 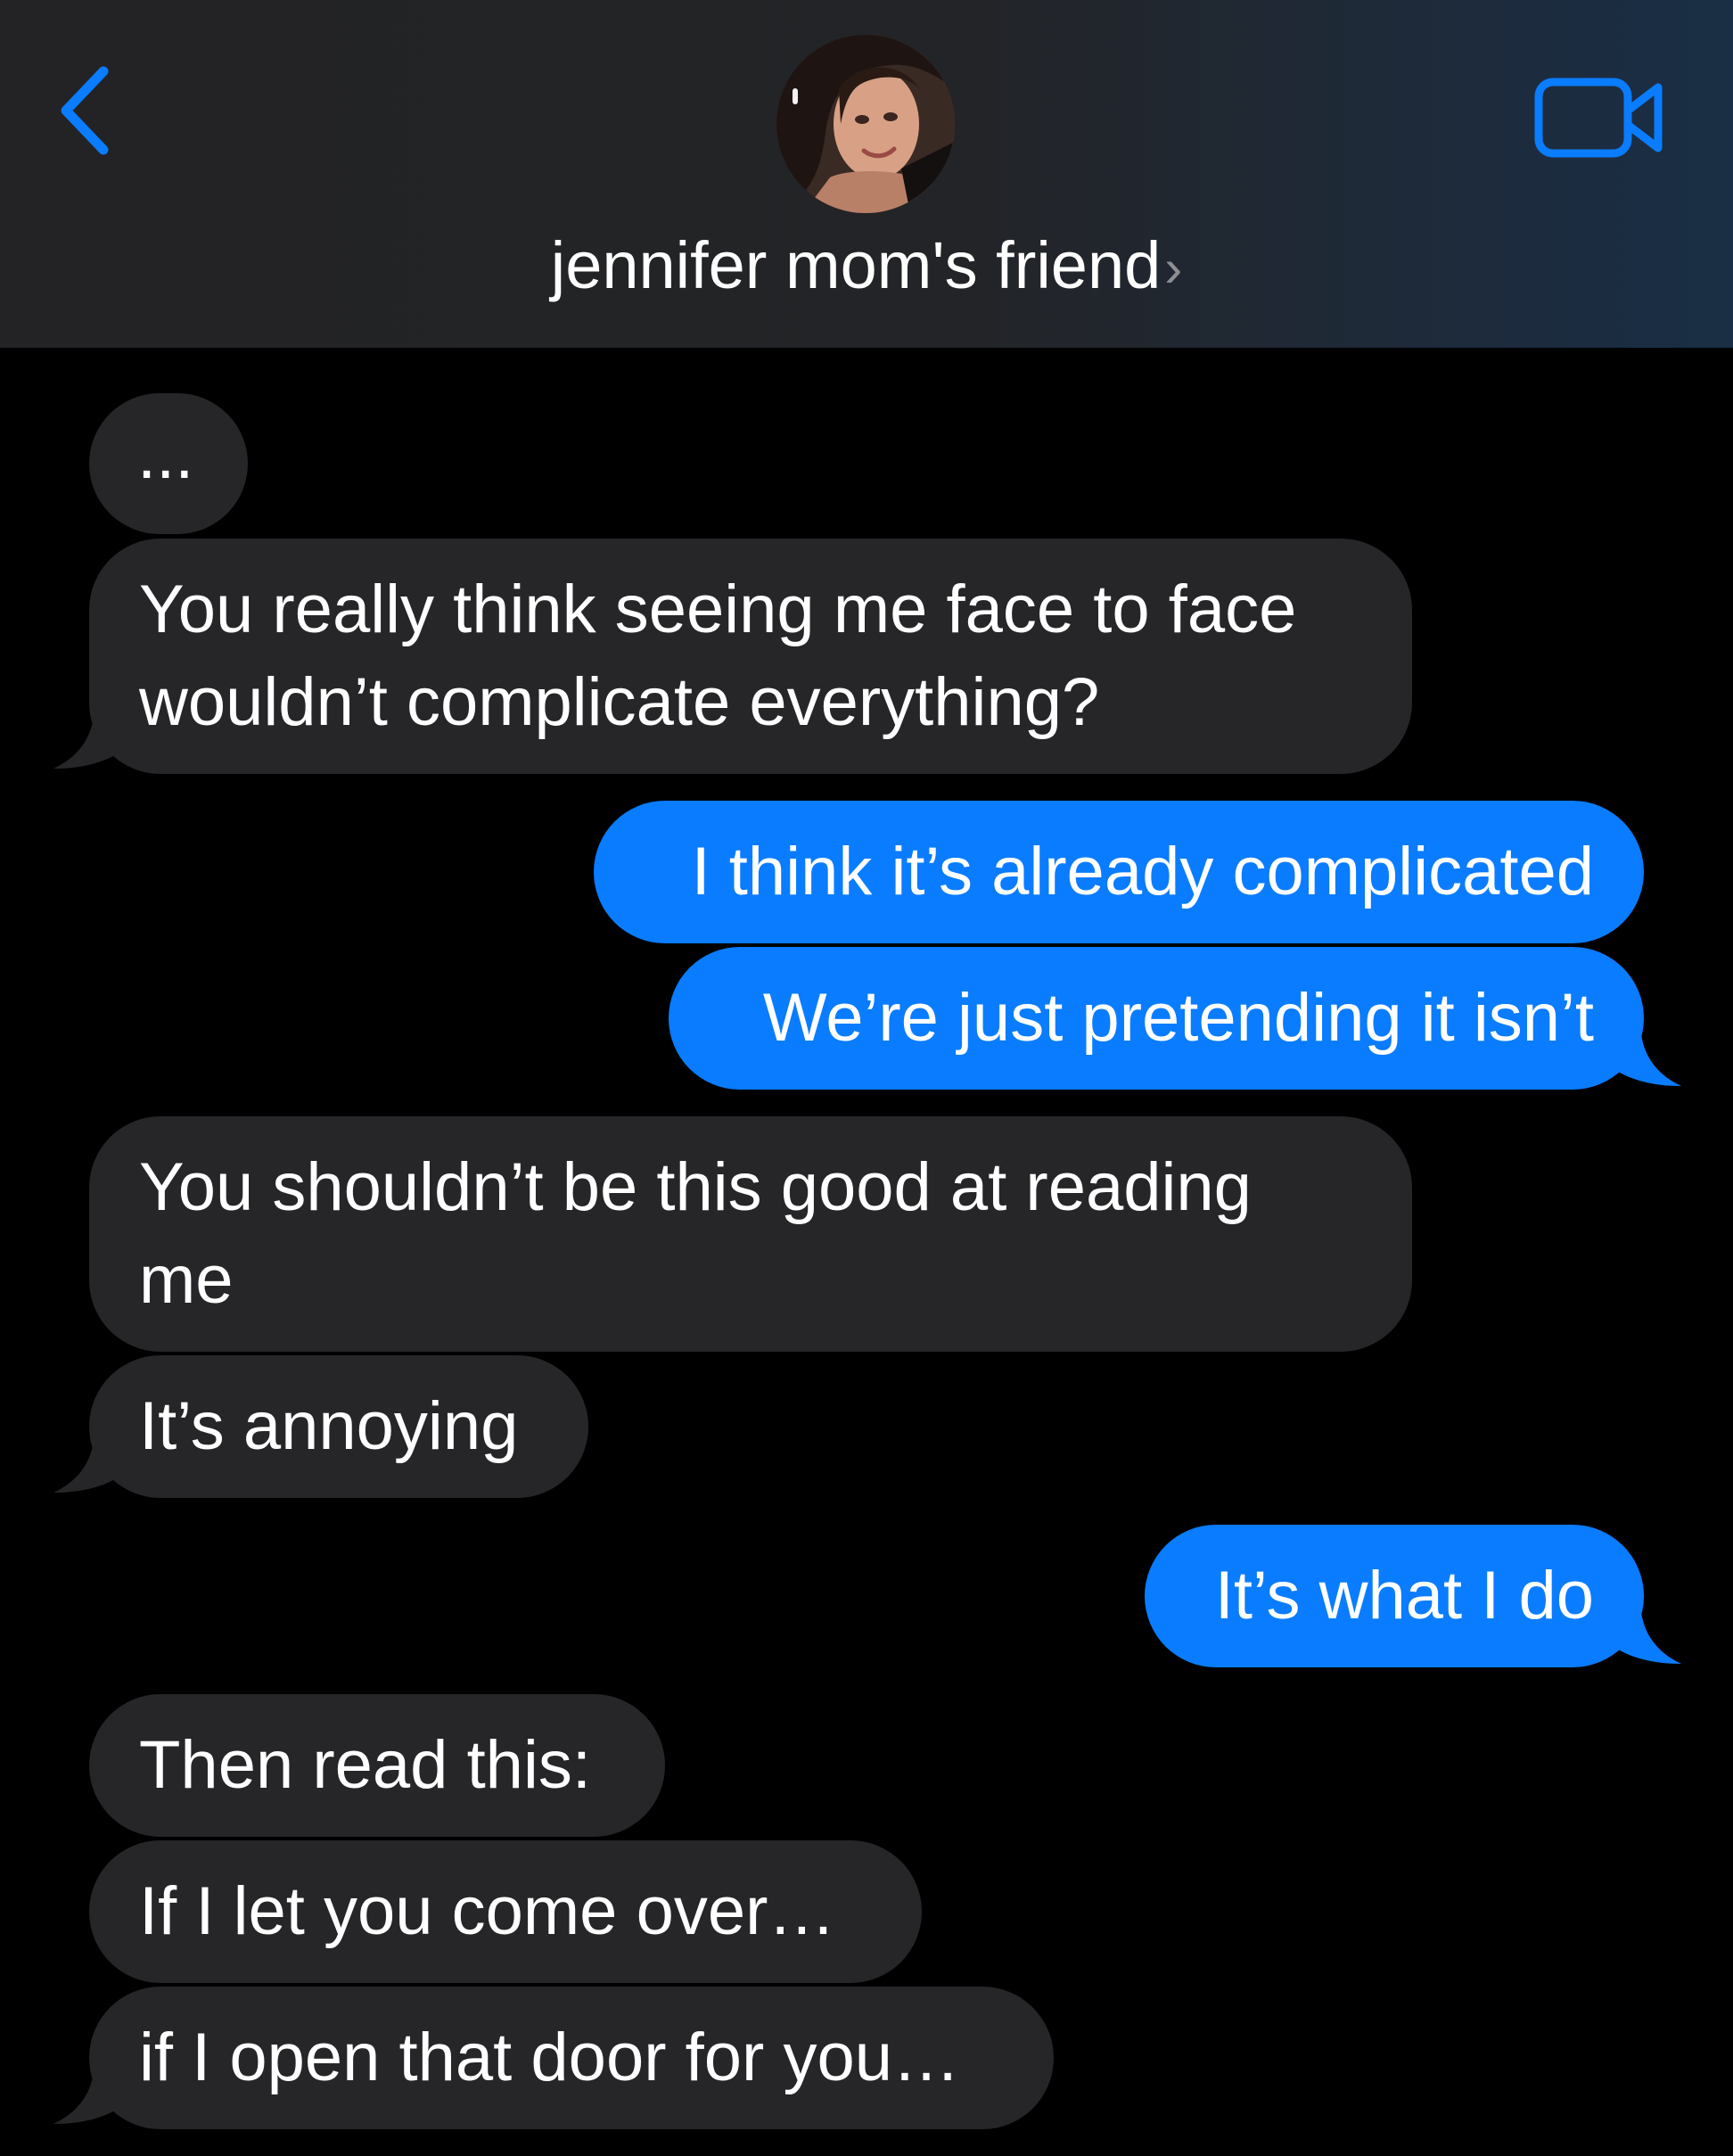 I want to click on message-text: It’s annoying, so click(x=329, y=1426).